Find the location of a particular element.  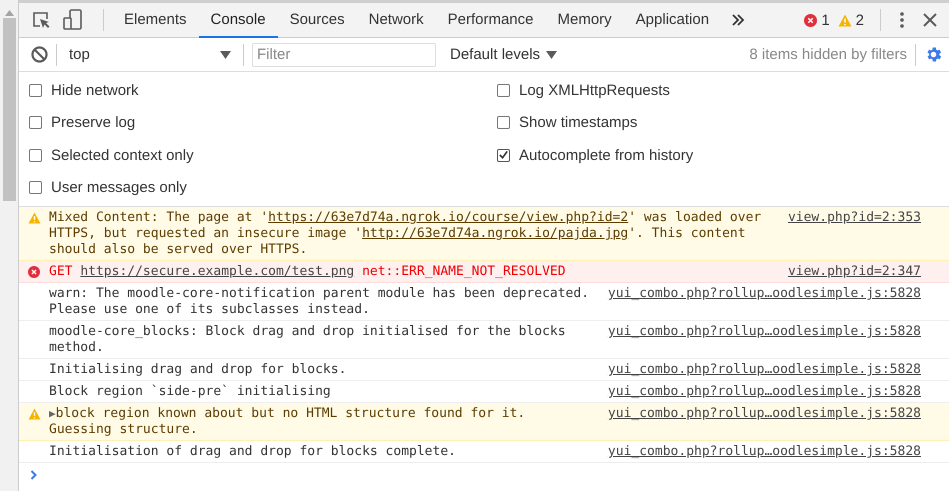

scrollbar-thumb is located at coordinates (9, 109).